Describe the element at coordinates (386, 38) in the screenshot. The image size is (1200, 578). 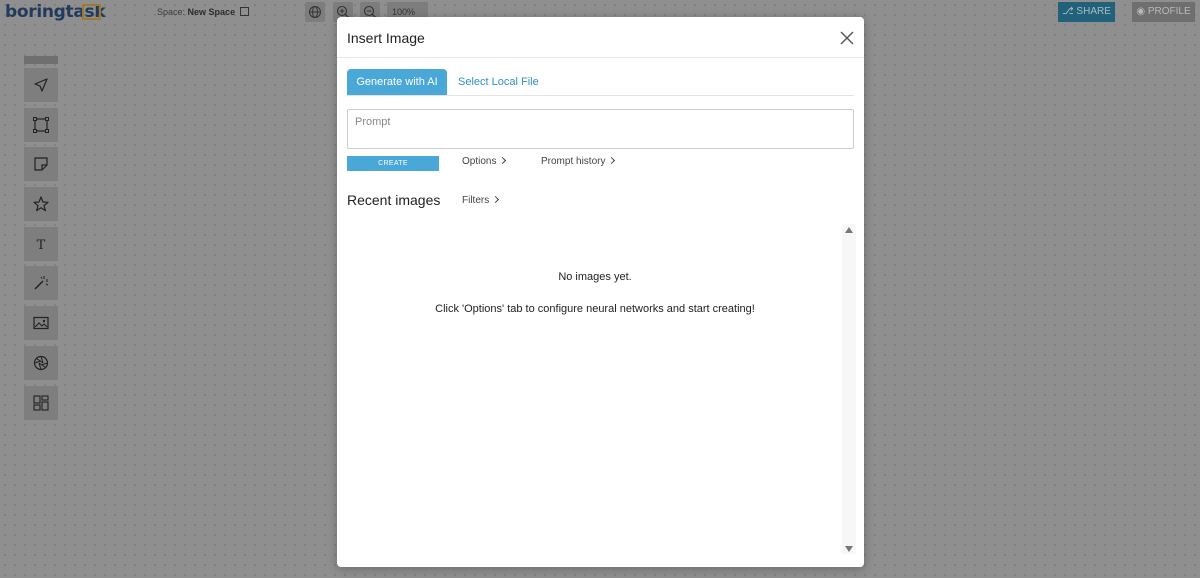
I see `dialog-title: Insert Image` at that location.